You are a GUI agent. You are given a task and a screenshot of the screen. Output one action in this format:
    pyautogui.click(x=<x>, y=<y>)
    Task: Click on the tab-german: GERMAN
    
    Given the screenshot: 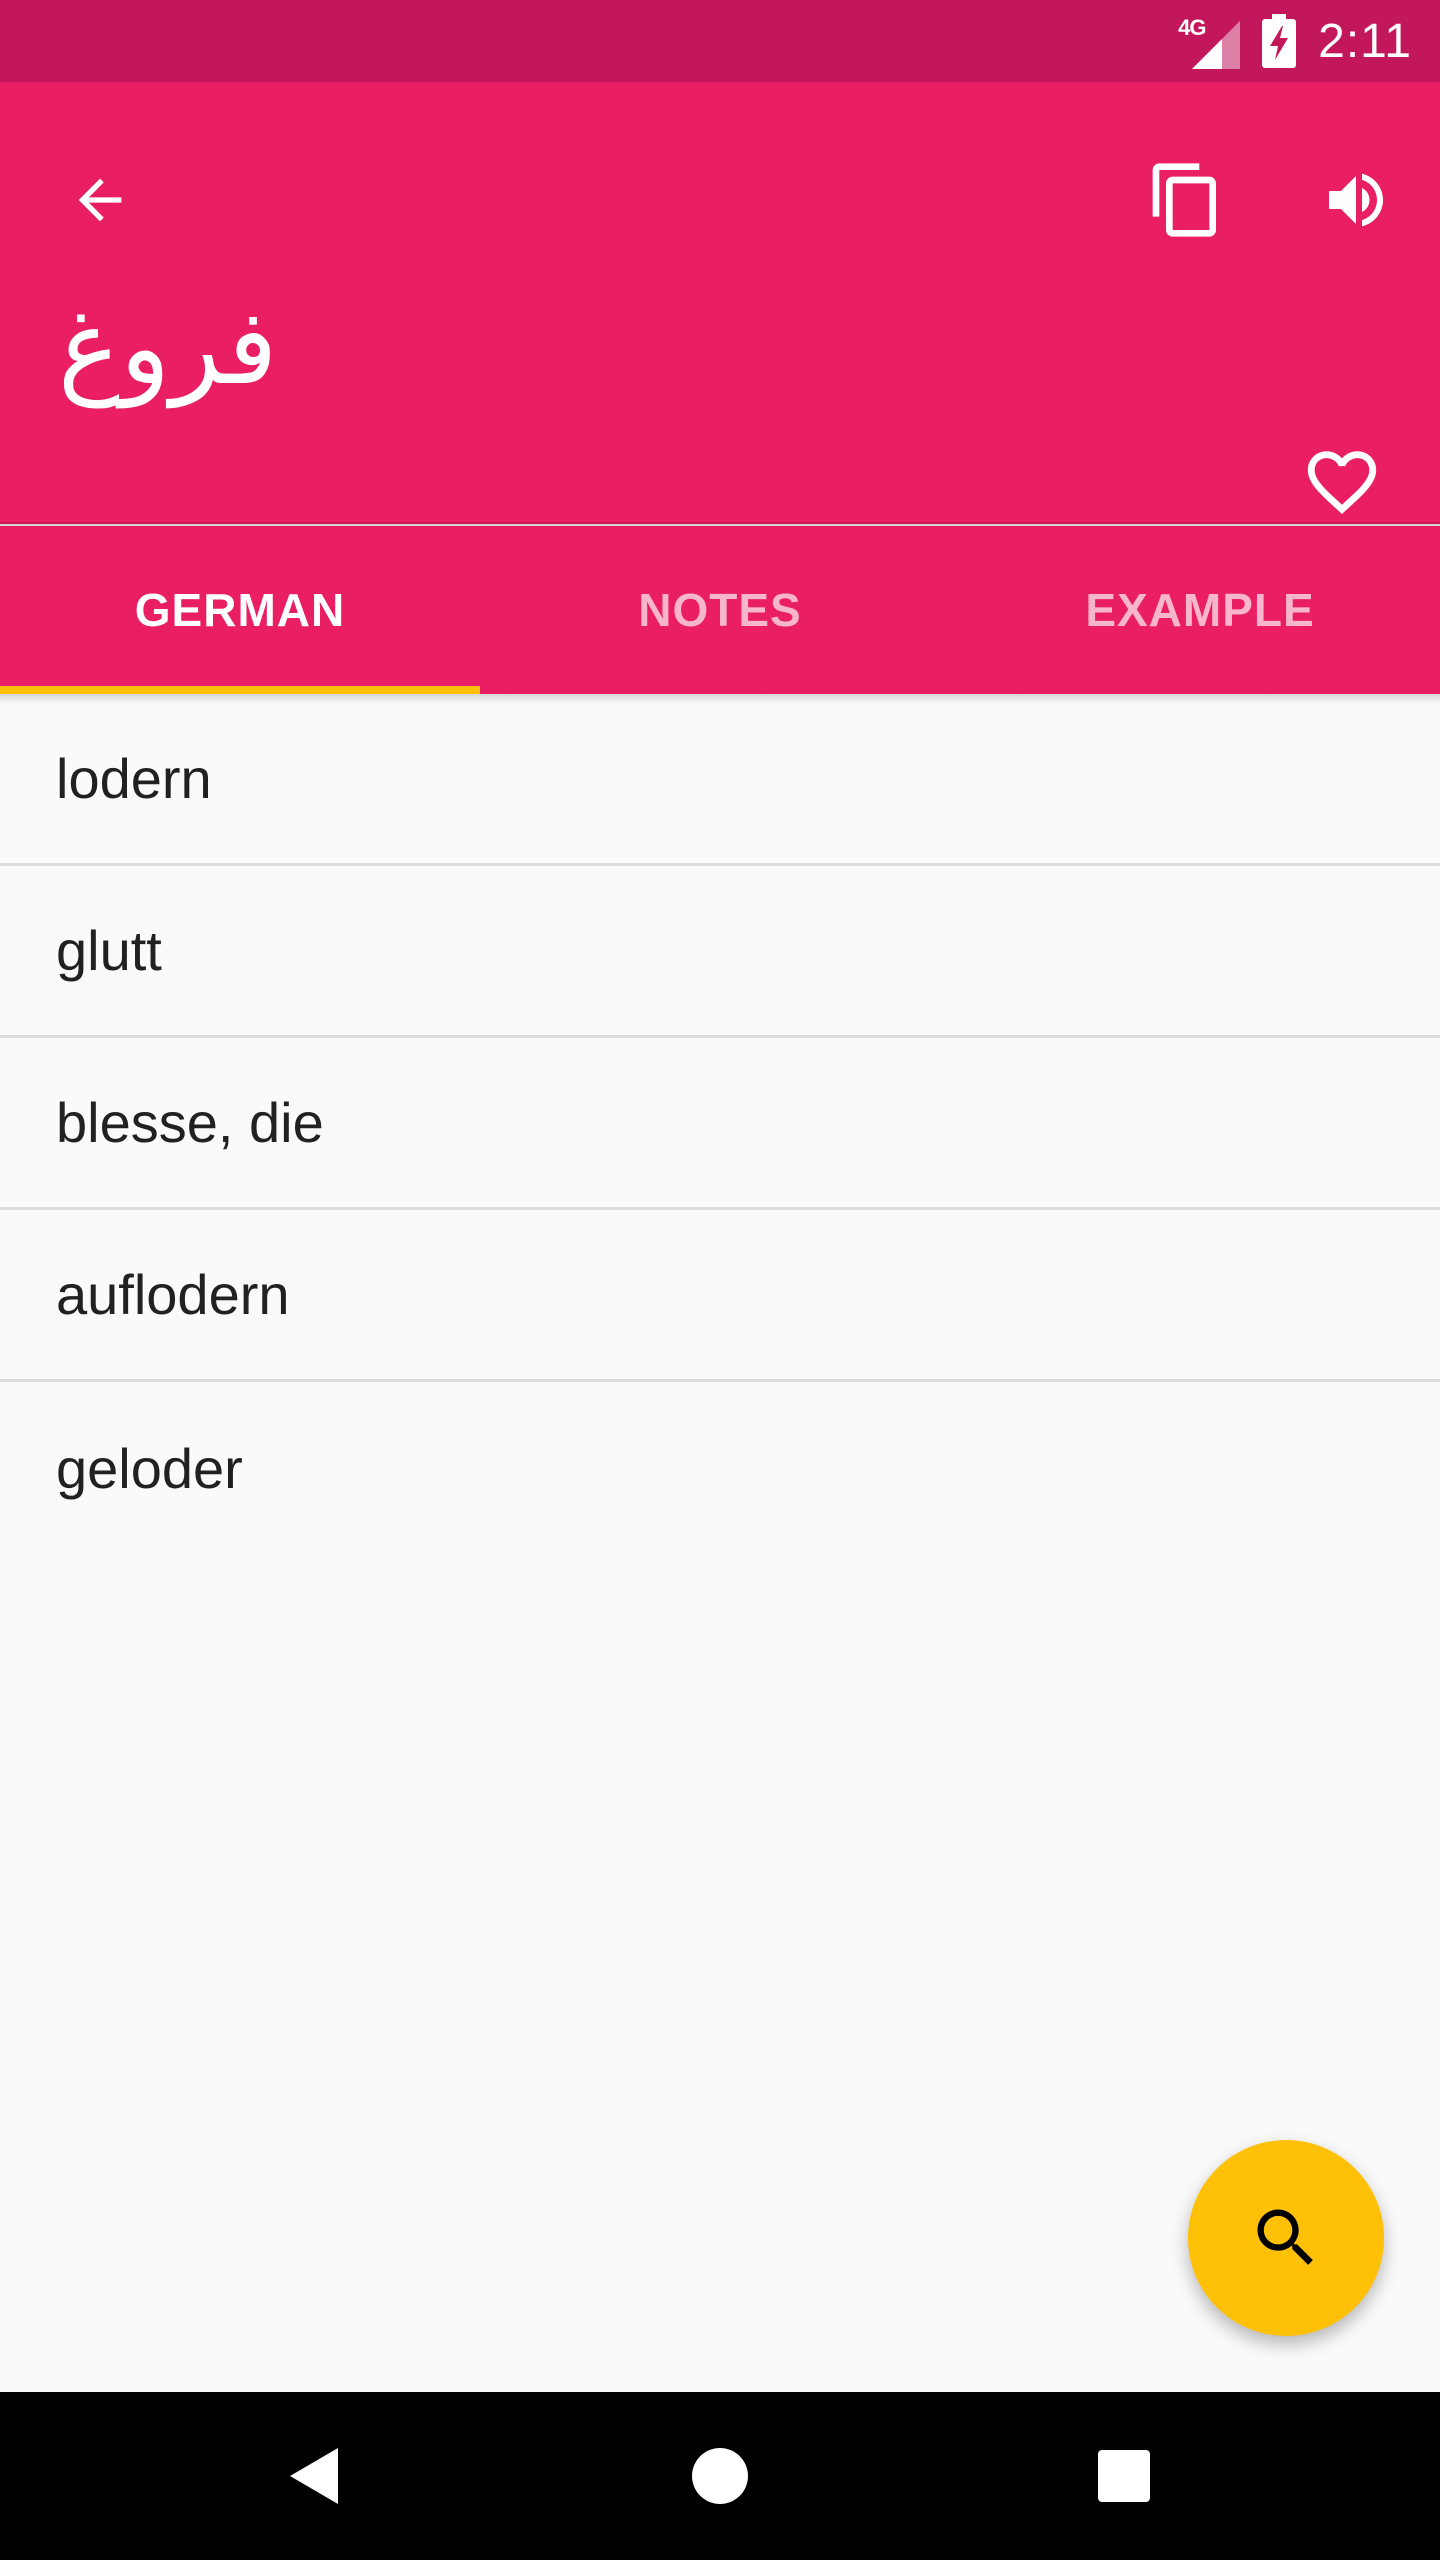 What is the action you would take?
    pyautogui.click(x=240, y=610)
    